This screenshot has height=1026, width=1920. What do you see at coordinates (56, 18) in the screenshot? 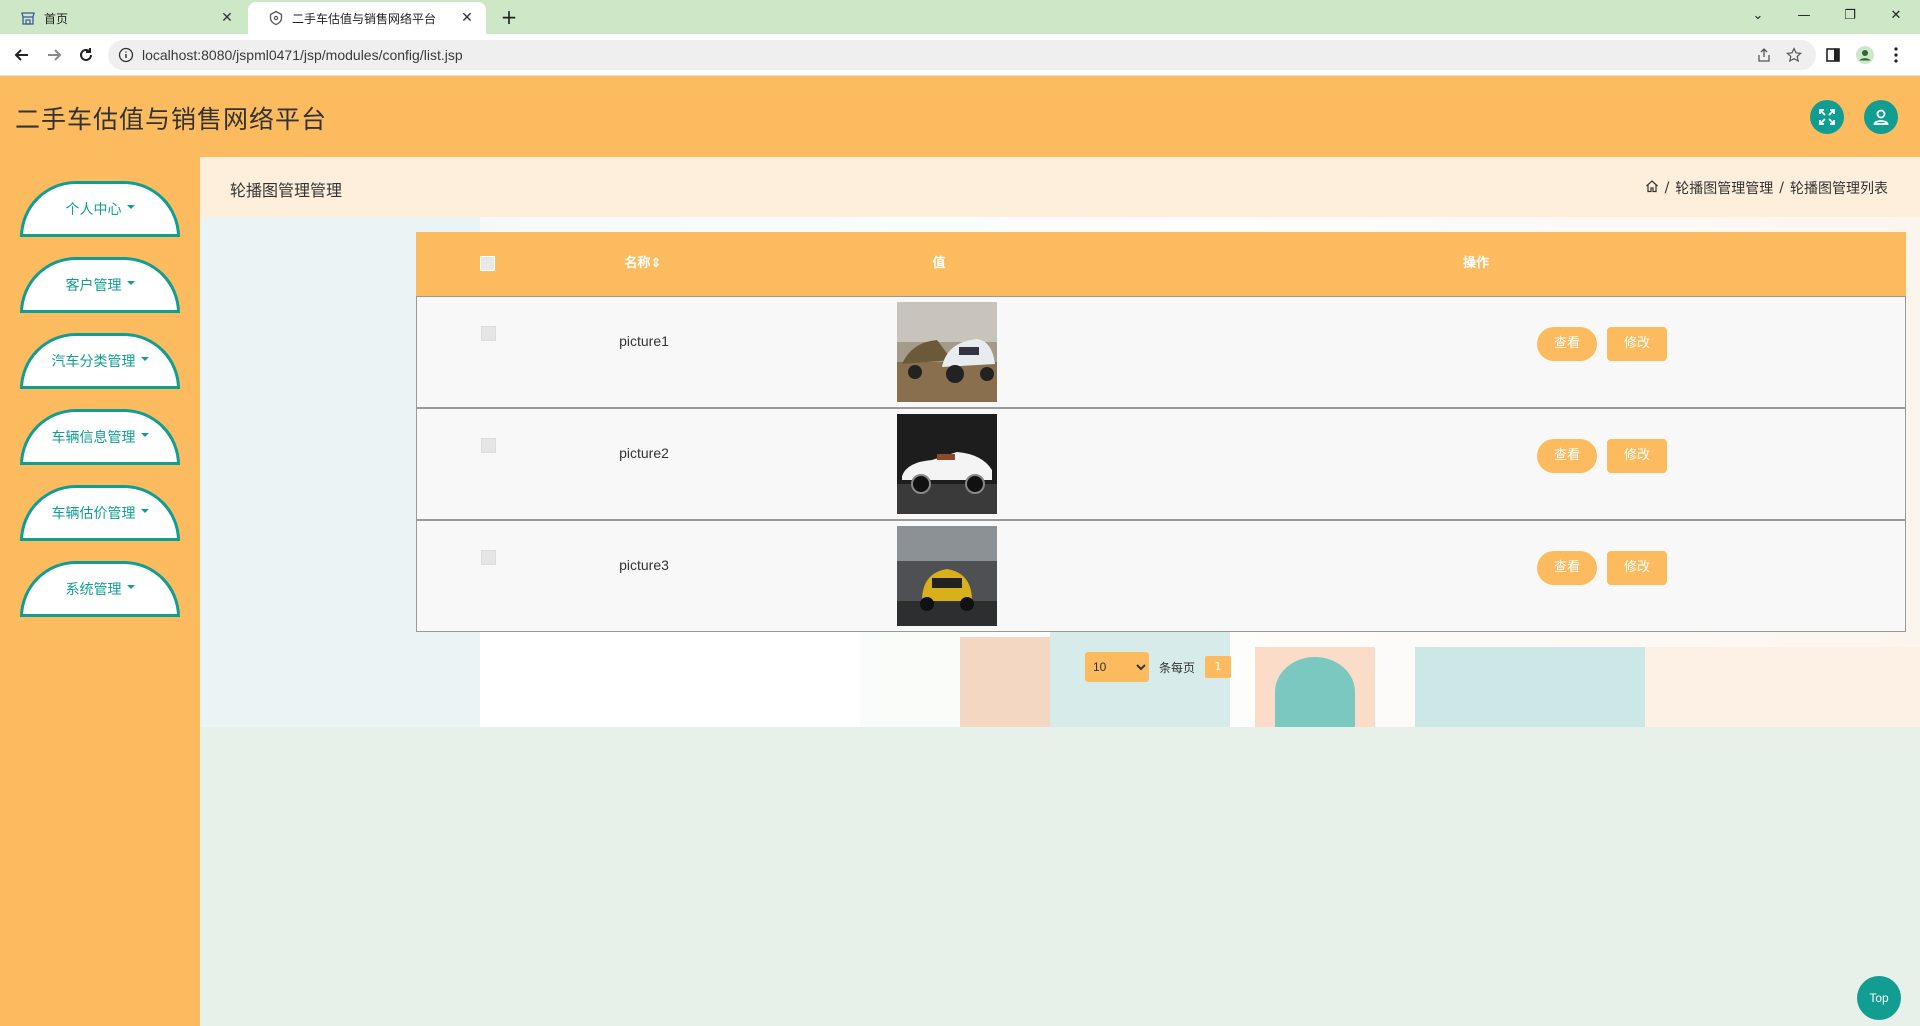
I see `tab-title: 首页` at bounding box center [56, 18].